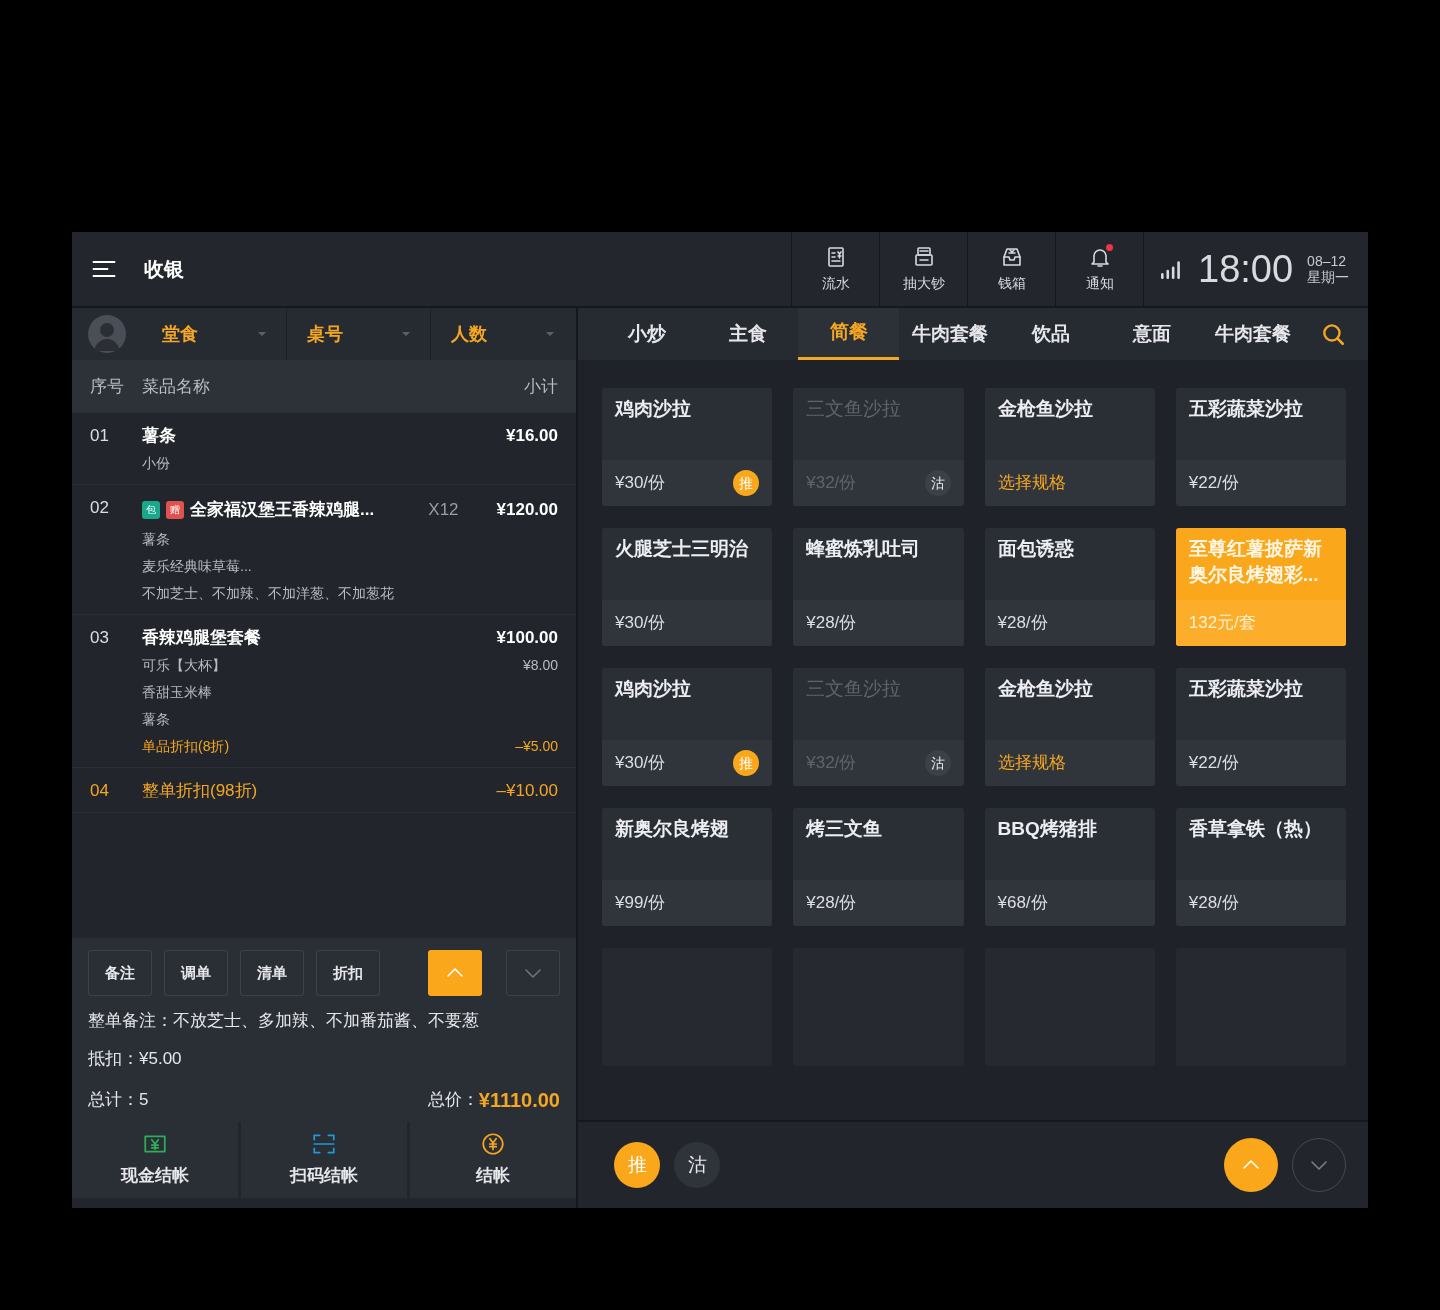 This screenshot has height=1310, width=1440. What do you see at coordinates (159, 436) in the screenshot?
I see `dish-name: 薯条` at bounding box center [159, 436].